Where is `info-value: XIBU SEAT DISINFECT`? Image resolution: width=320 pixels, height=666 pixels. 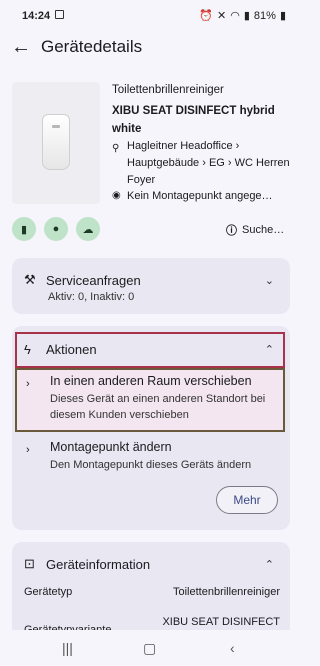
info-value: XIBU SEAT DISINFECT is located at coordinates (221, 622).